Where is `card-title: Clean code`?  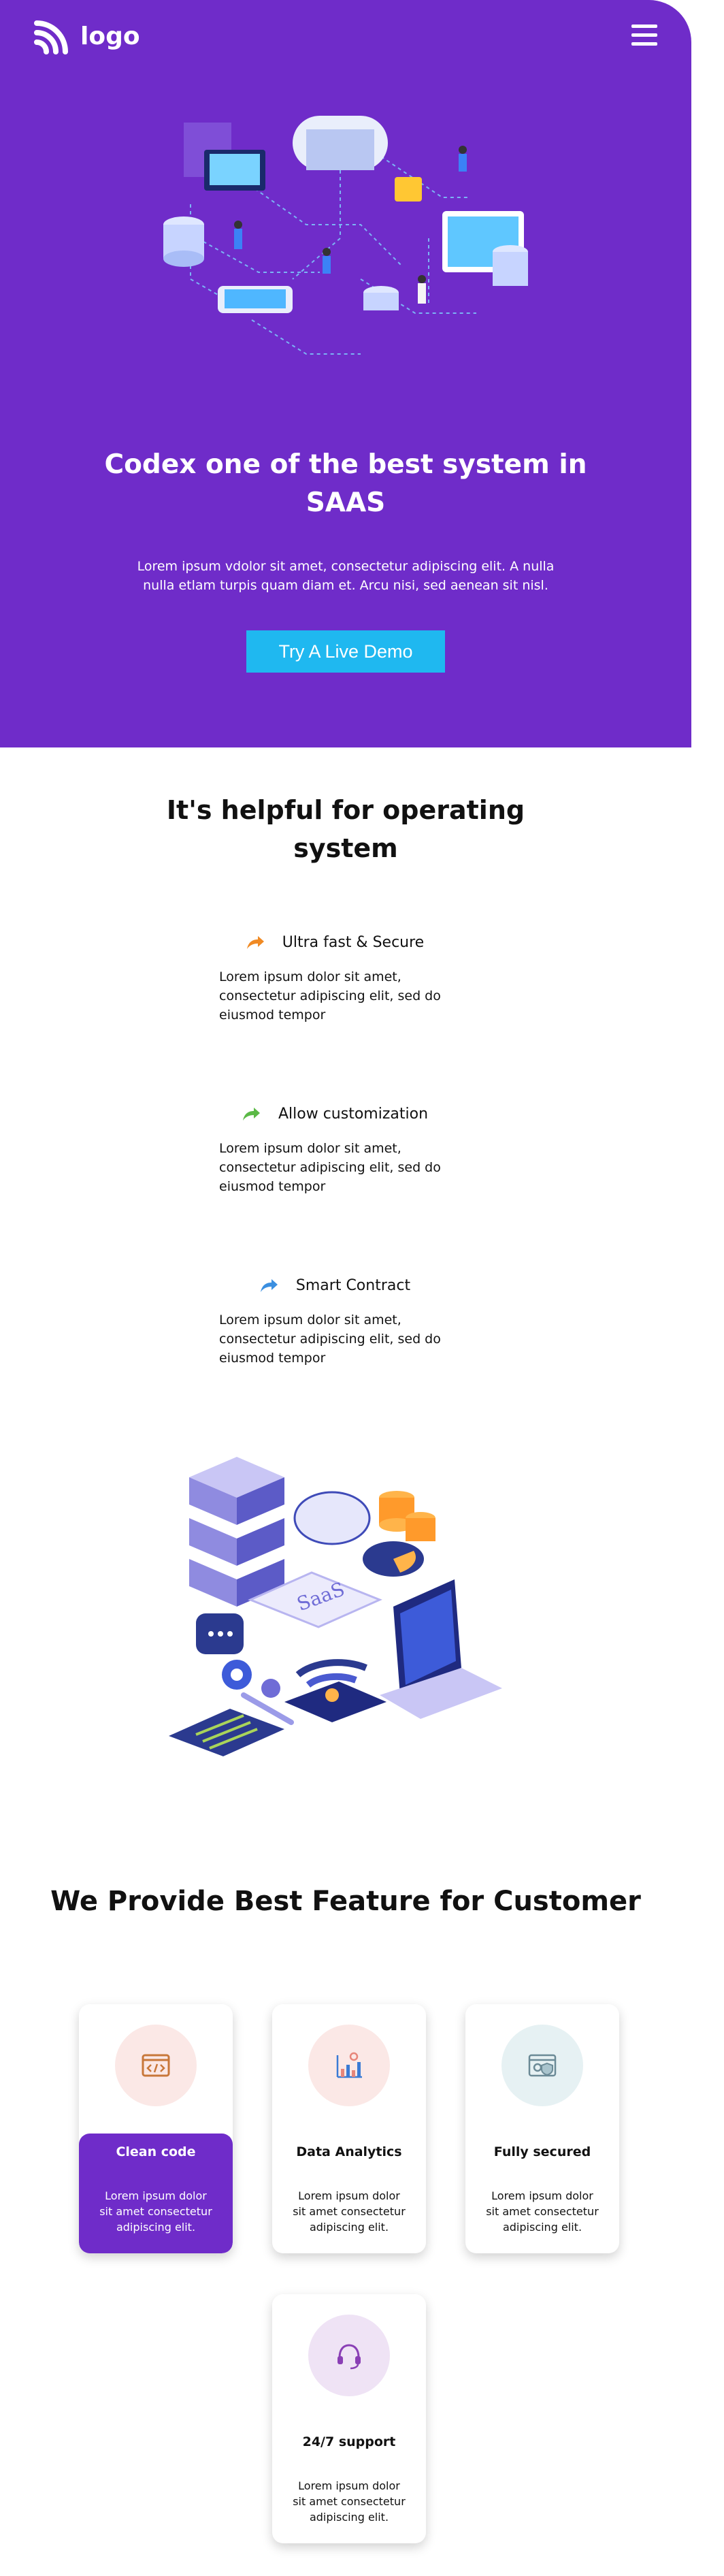 card-title: Clean code is located at coordinates (156, 2151).